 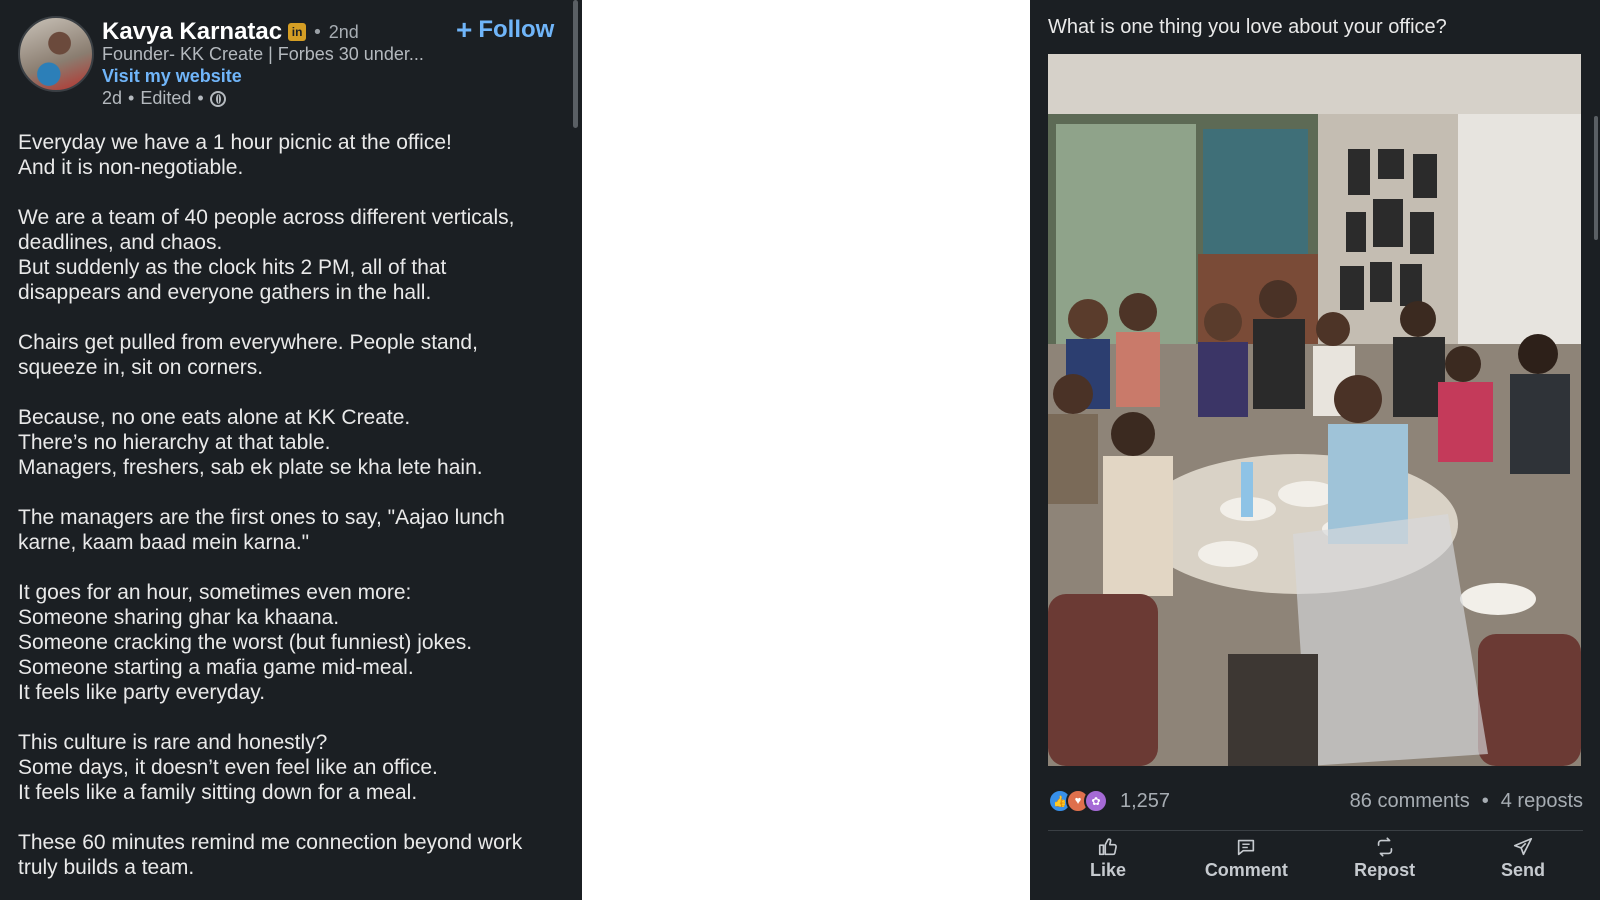 What do you see at coordinates (1410, 801) in the screenshot?
I see `comments-count: 86 comments` at bounding box center [1410, 801].